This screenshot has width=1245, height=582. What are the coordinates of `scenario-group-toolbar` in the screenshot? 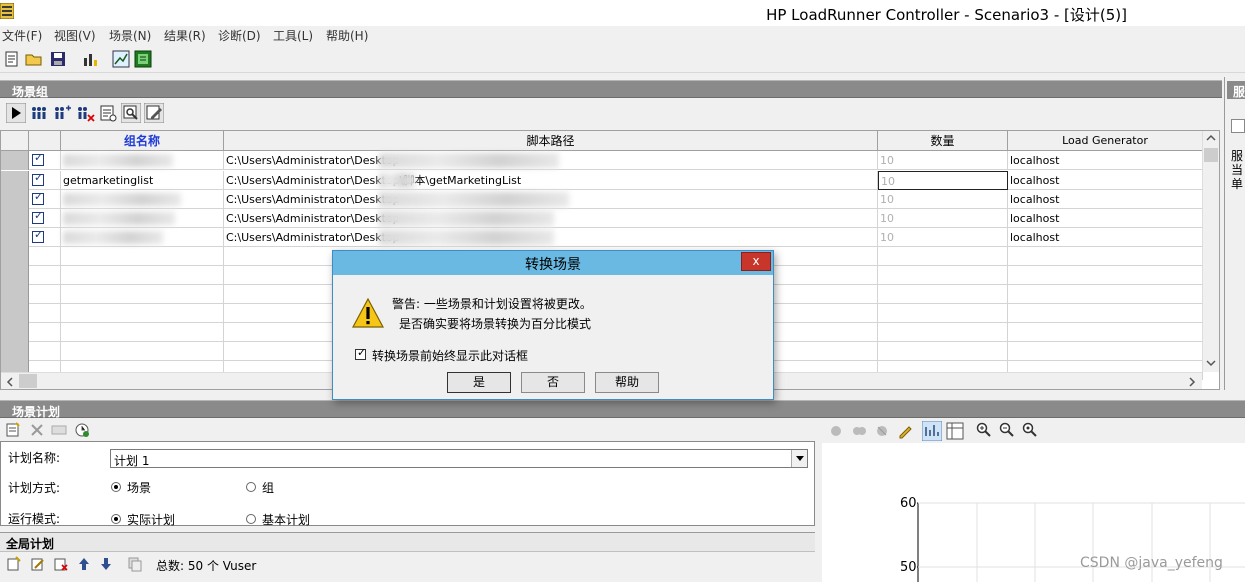 It's located at (611, 113).